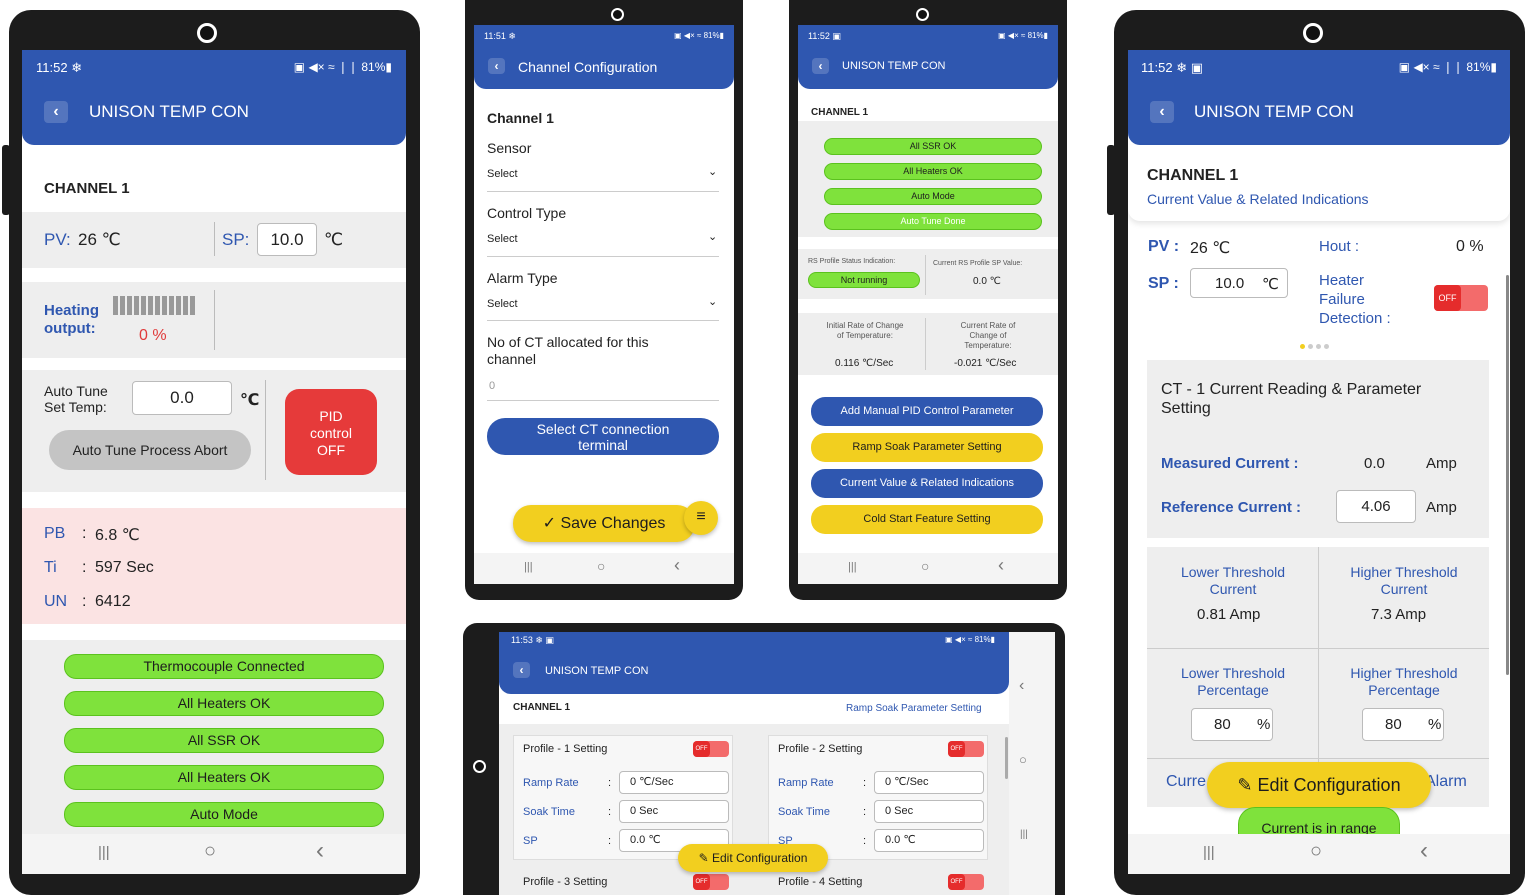 The width and height of the screenshot is (1527, 895). What do you see at coordinates (1222, 724) in the screenshot?
I see `lower-threshold-percentage-value: 80` at bounding box center [1222, 724].